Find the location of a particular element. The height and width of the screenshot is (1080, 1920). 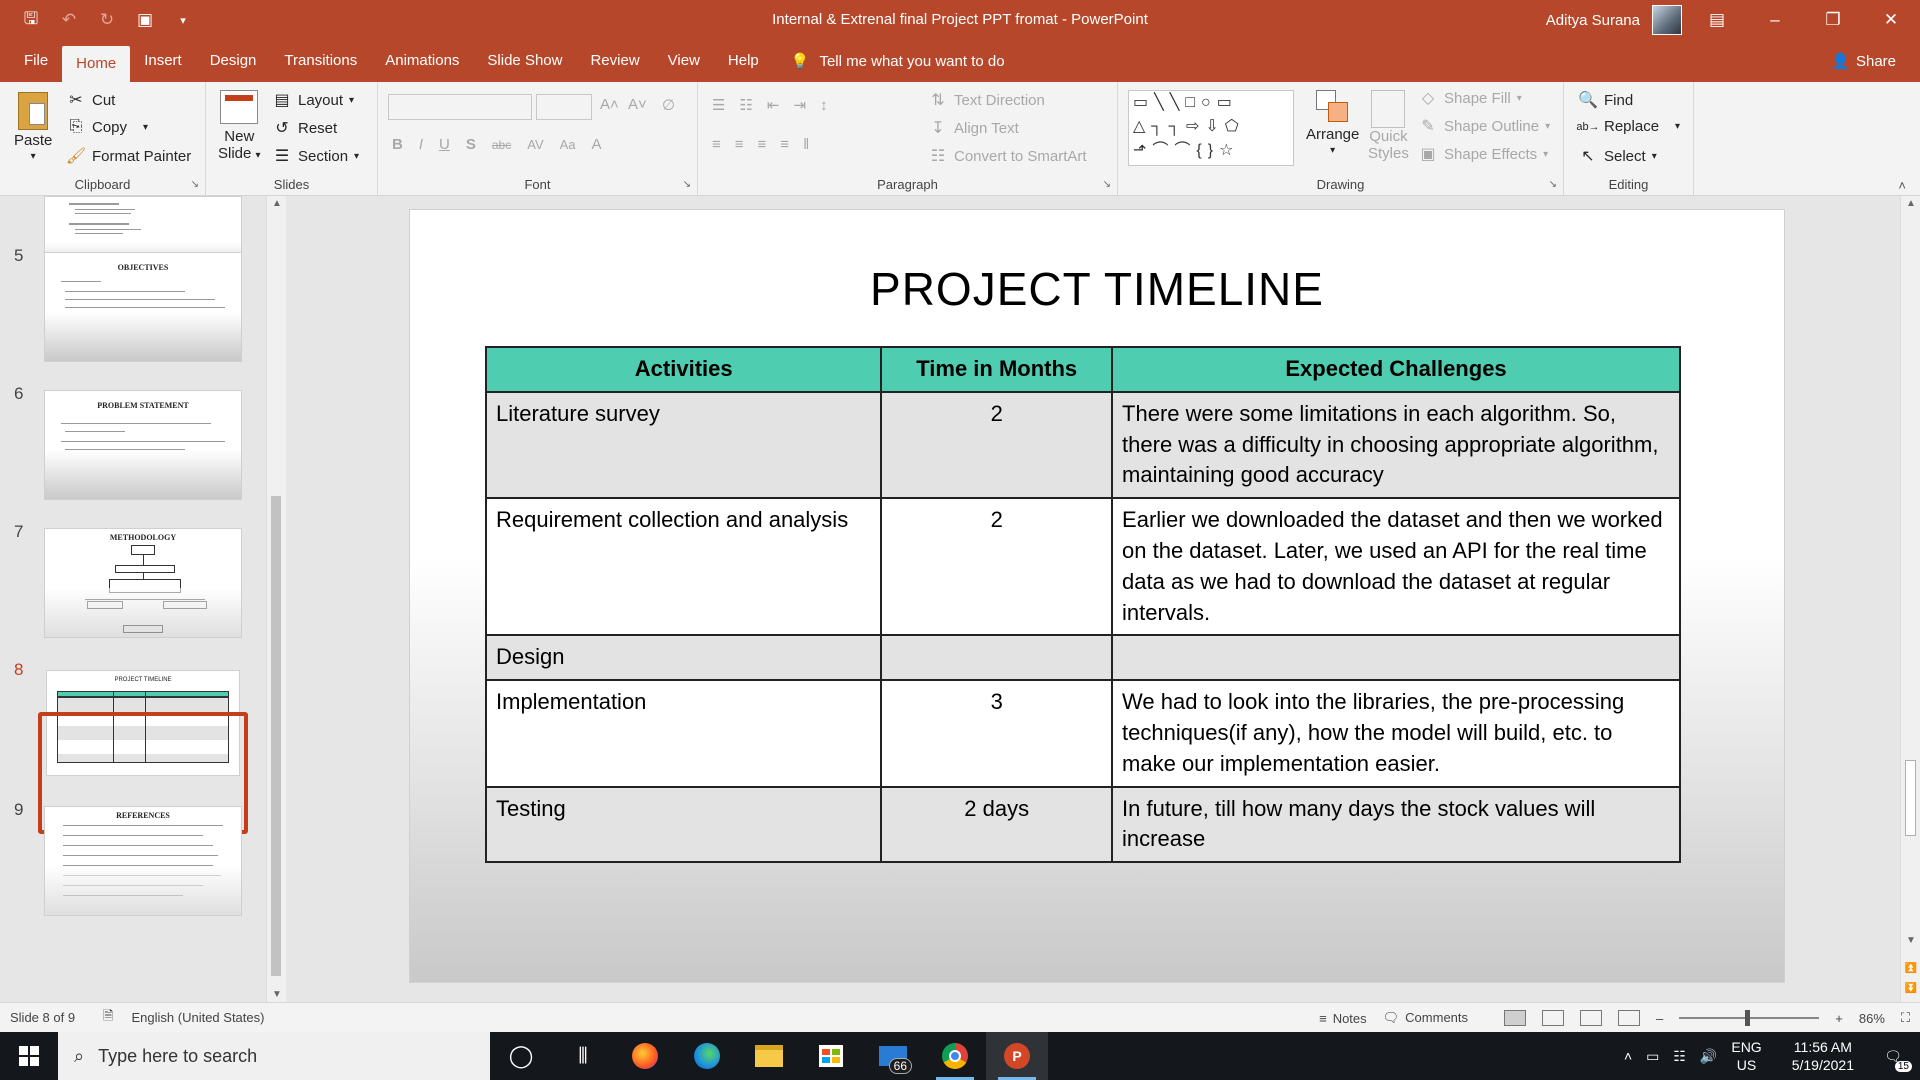

shapes-gallery: ▭╲╲□○▭ △┐┐⇨⇩⬠ ⬏⌒⌒{}☆ is located at coordinates (1211, 128).